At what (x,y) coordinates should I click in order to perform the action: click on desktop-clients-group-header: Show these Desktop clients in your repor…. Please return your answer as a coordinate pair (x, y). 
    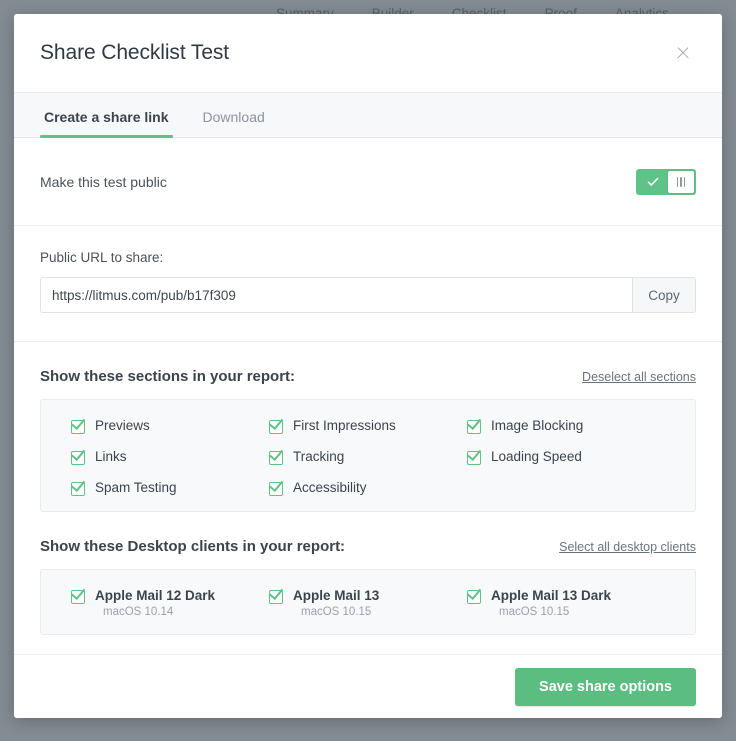
    Looking at the image, I should click on (368, 546).